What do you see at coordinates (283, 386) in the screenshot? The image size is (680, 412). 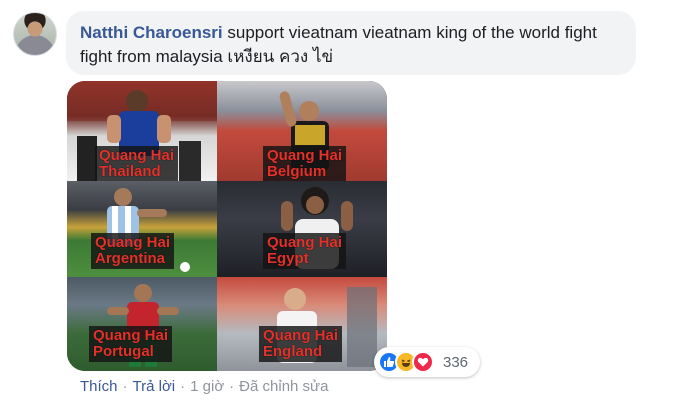 I see `edited-label: Đã chỉnh sửa` at bounding box center [283, 386].